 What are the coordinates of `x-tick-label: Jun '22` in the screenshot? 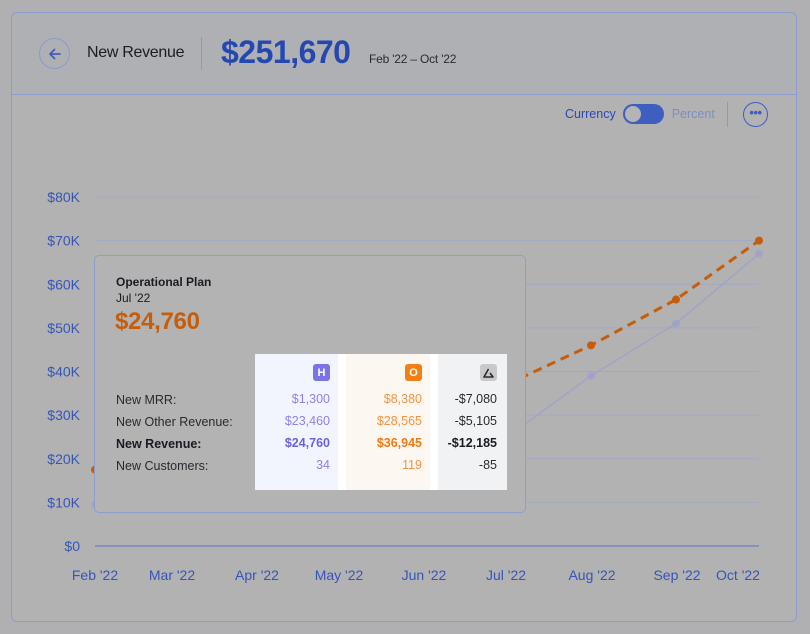 It's located at (424, 575).